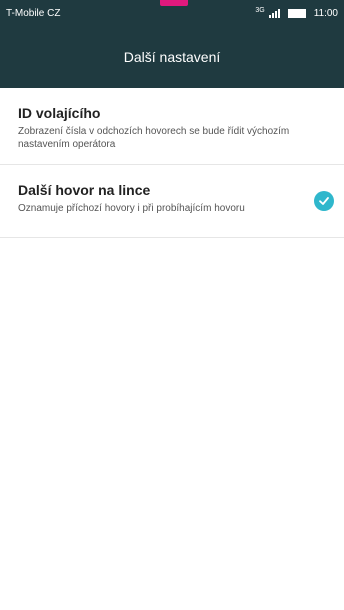  Describe the element at coordinates (172, 44) in the screenshot. I see `header: T-Mobile CZ 3G 11:00 Další nastavení` at that location.